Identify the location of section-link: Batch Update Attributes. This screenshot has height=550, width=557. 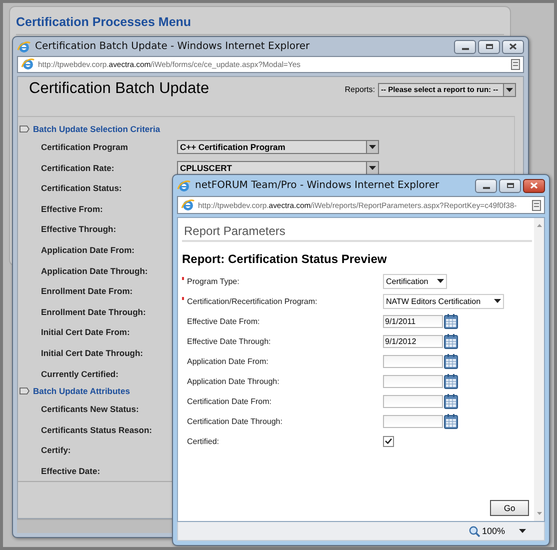
(81, 391).